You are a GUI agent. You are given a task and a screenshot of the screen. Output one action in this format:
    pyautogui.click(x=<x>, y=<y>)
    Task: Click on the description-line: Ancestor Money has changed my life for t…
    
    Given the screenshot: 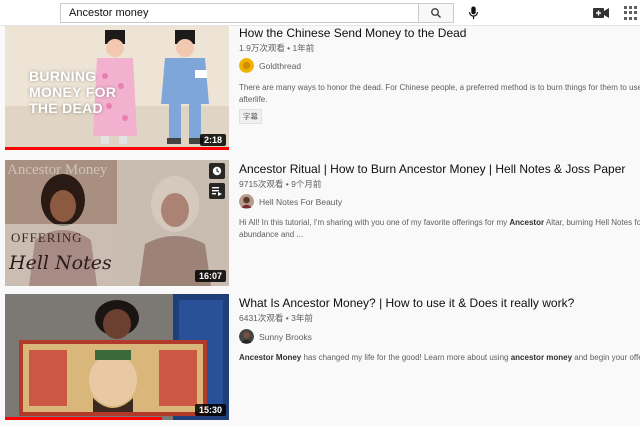 What is the action you would take?
    pyautogui.click(x=439, y=358)
    